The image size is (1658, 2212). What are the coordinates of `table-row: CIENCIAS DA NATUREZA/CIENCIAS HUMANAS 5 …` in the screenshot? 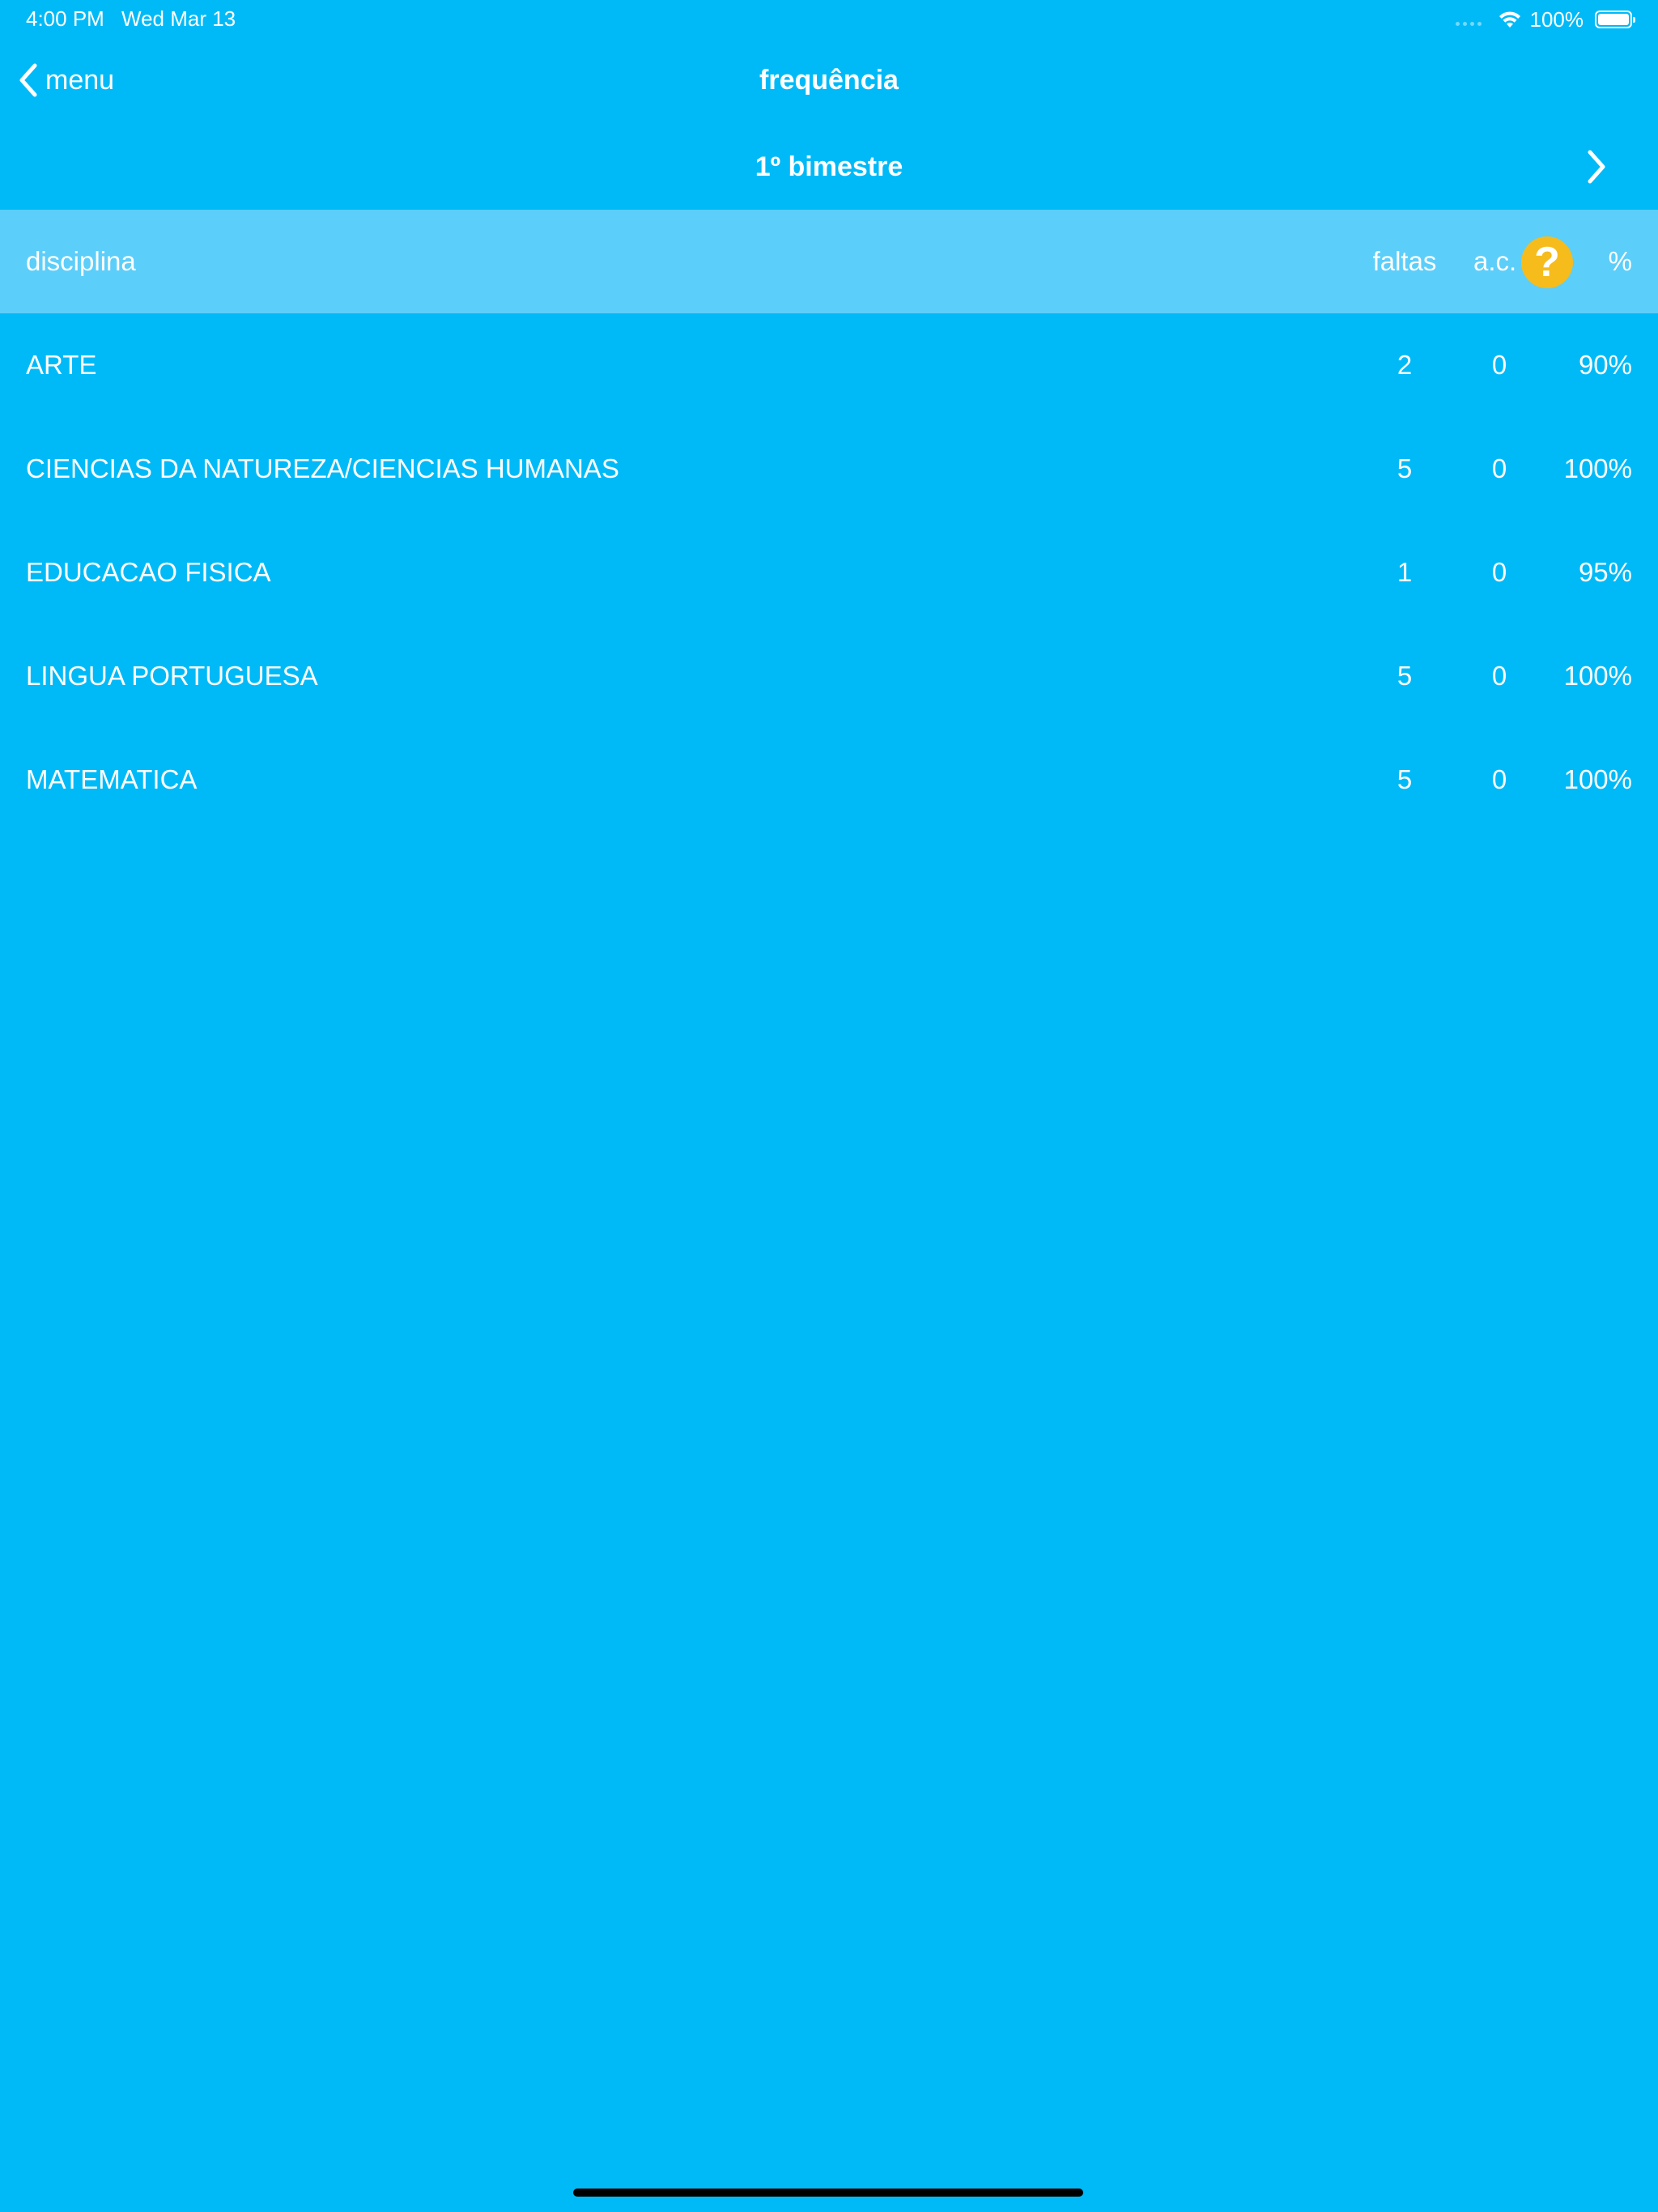 It's located at (829, 469).